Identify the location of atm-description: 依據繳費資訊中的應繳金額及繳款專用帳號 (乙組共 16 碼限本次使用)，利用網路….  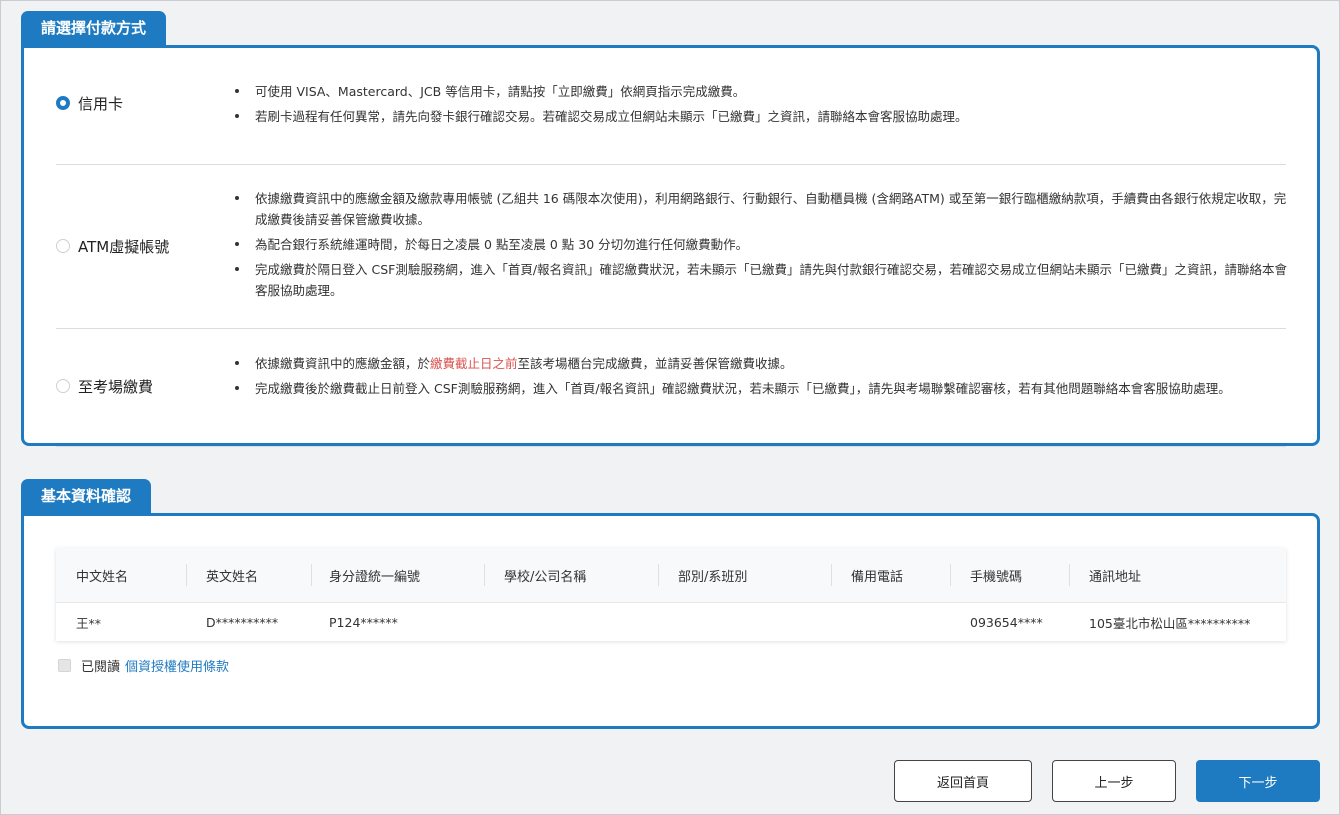
(761, 246).